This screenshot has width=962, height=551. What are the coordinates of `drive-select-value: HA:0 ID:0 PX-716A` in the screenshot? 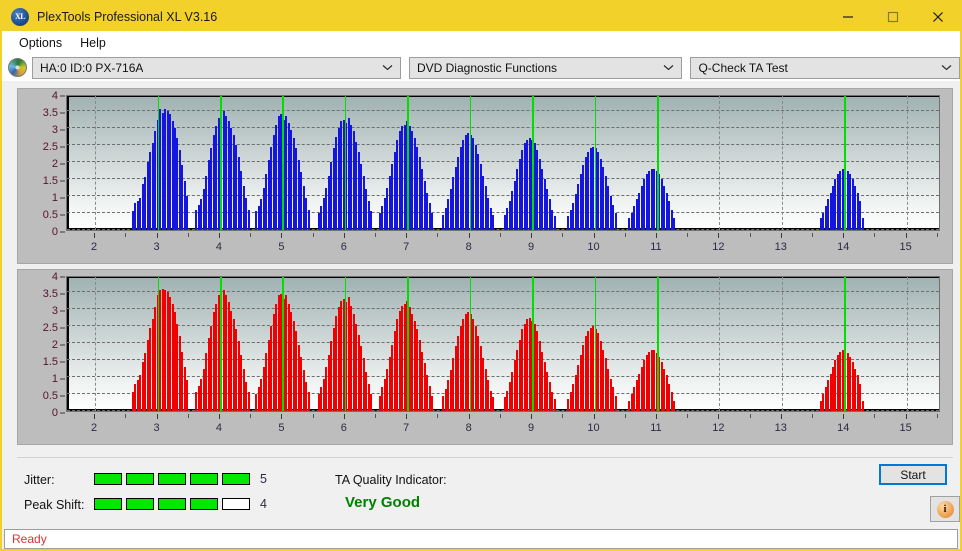 It's located at (92, 67).